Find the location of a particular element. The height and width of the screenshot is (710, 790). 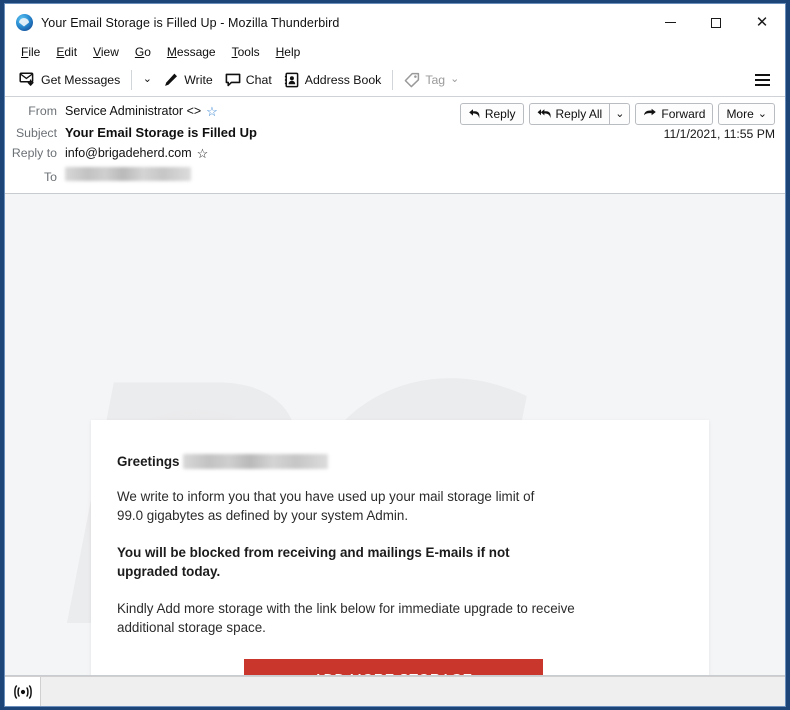

reply-all-dropdown: ⌄ is located at coordinates (620, 114).